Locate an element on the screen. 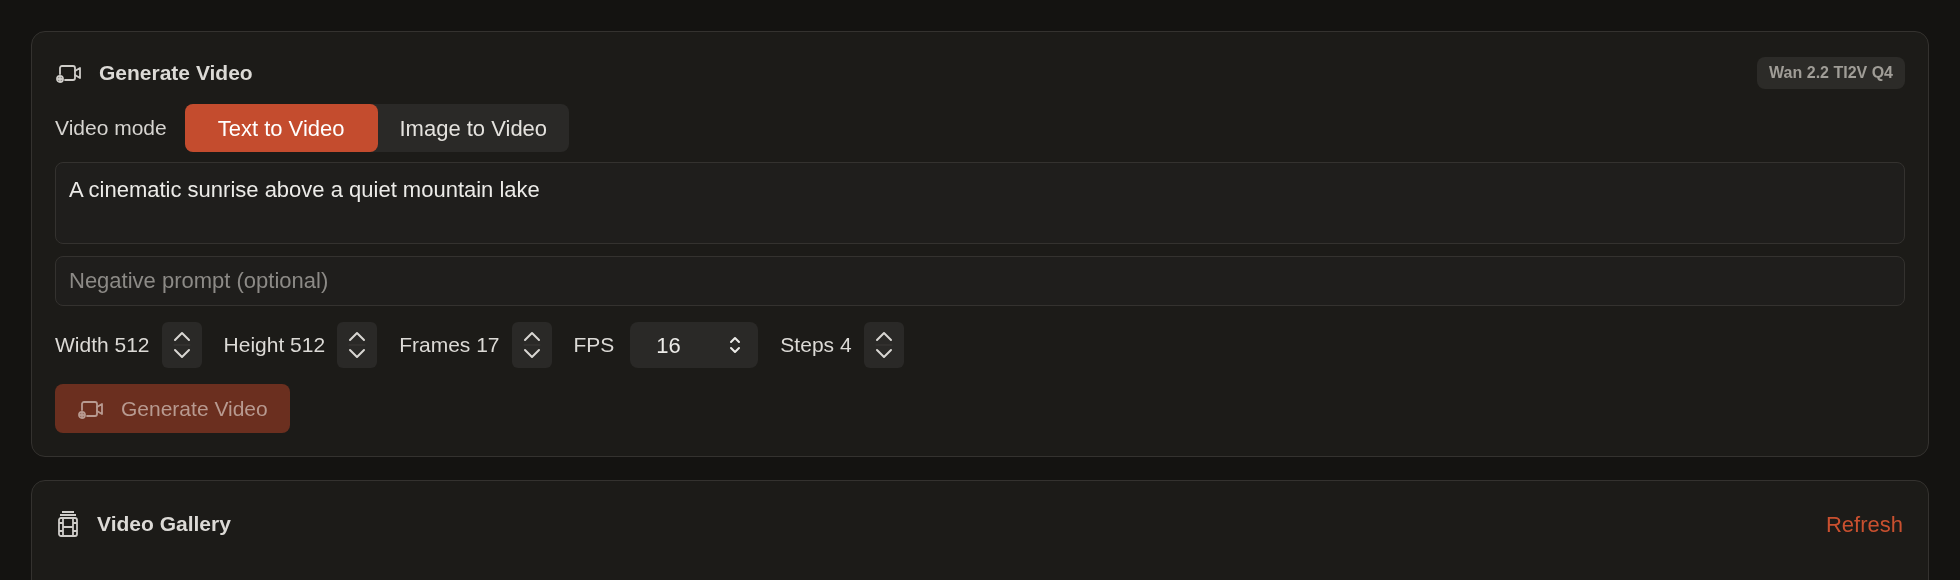 This screenshot has height=580, width=1960. param-label: Width 512 is located at coordinates (102, 345).